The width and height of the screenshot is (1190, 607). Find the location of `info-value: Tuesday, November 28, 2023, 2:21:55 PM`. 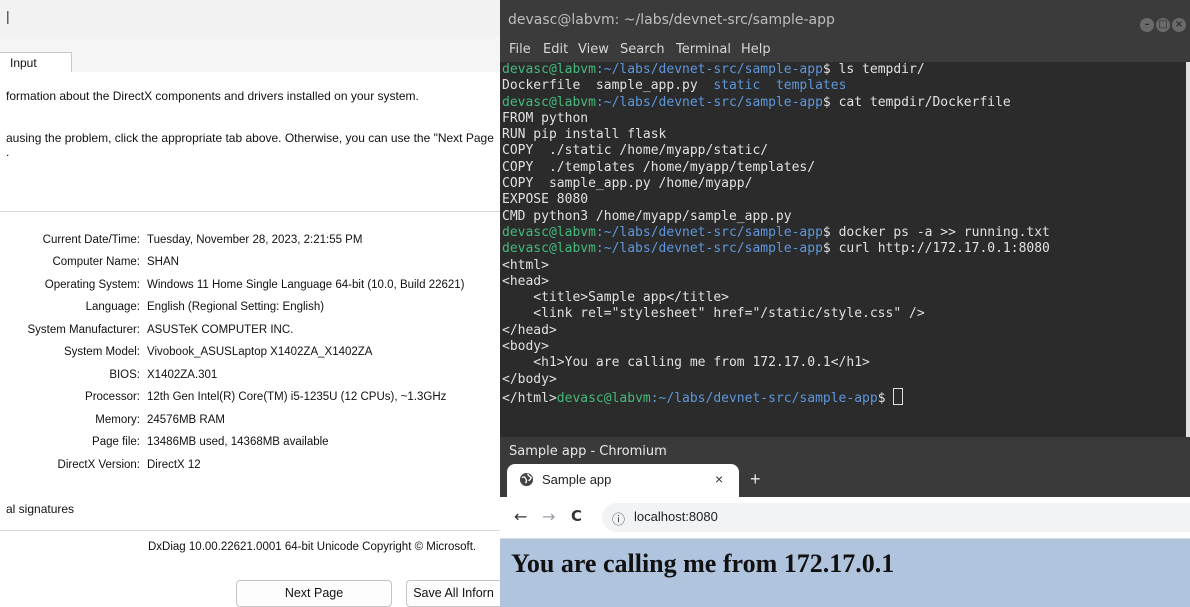

info-value: Tuesday, November 28, 2023, 2:21:55 PM is located at coordinates (255, 240).